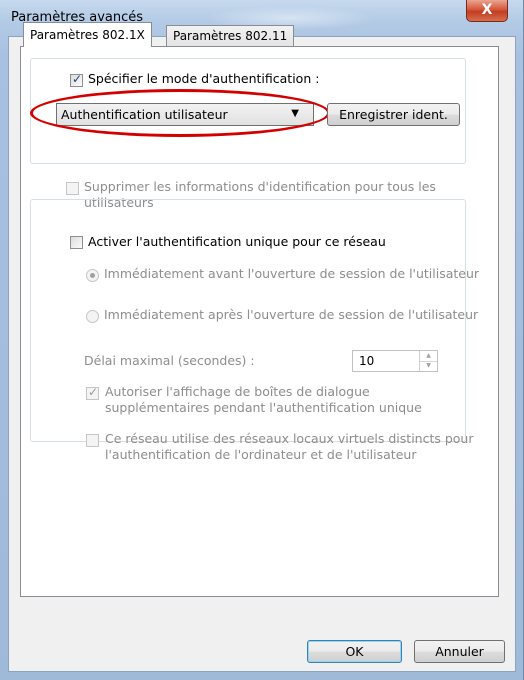  What do you see at coordinates (76, 242) in the screenshot?
I see `enable-sso-checkbox` at bounding box center [76, 242].